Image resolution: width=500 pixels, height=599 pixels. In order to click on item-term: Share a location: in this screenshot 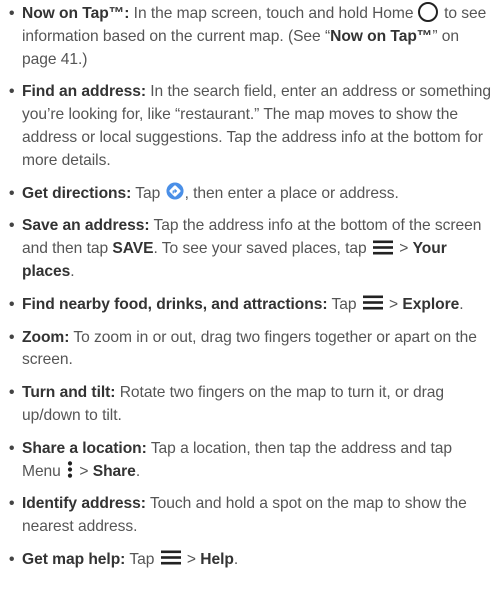, I will do `click(84, 448)`.